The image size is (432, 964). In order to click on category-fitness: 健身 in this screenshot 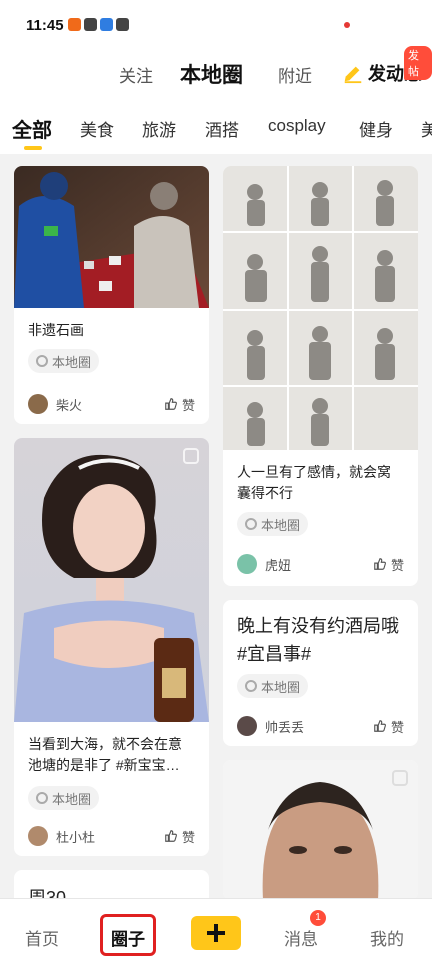, I will do `click(376, 128)`.